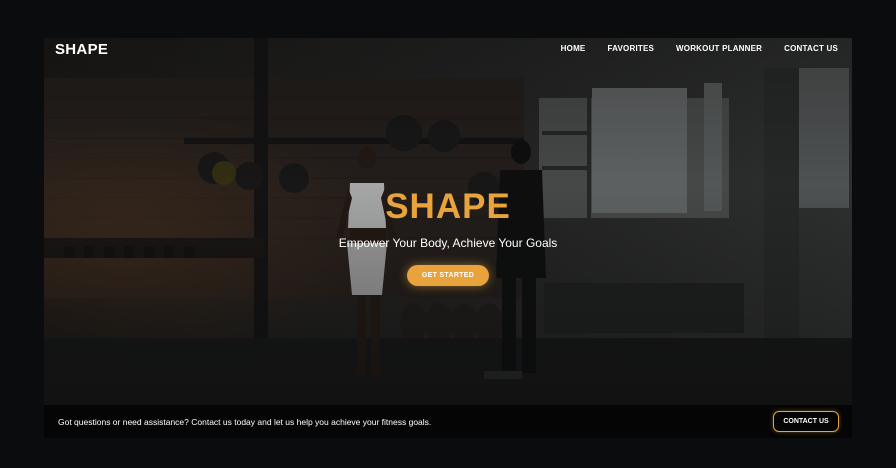 Image resolution: width=896 pixels, height=468 pixels. I want to click on get-started-button: GET STARTED, so click(448, 275).